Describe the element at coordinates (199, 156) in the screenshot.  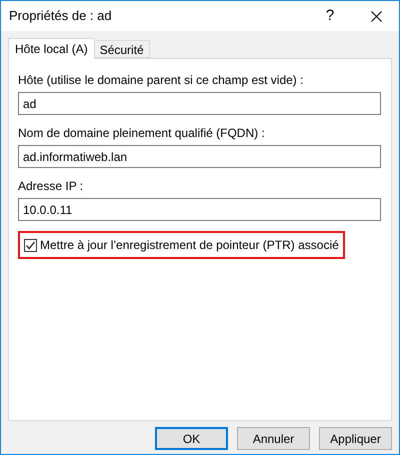
I see `input-field: ad.informatiweb.lan` at that location.